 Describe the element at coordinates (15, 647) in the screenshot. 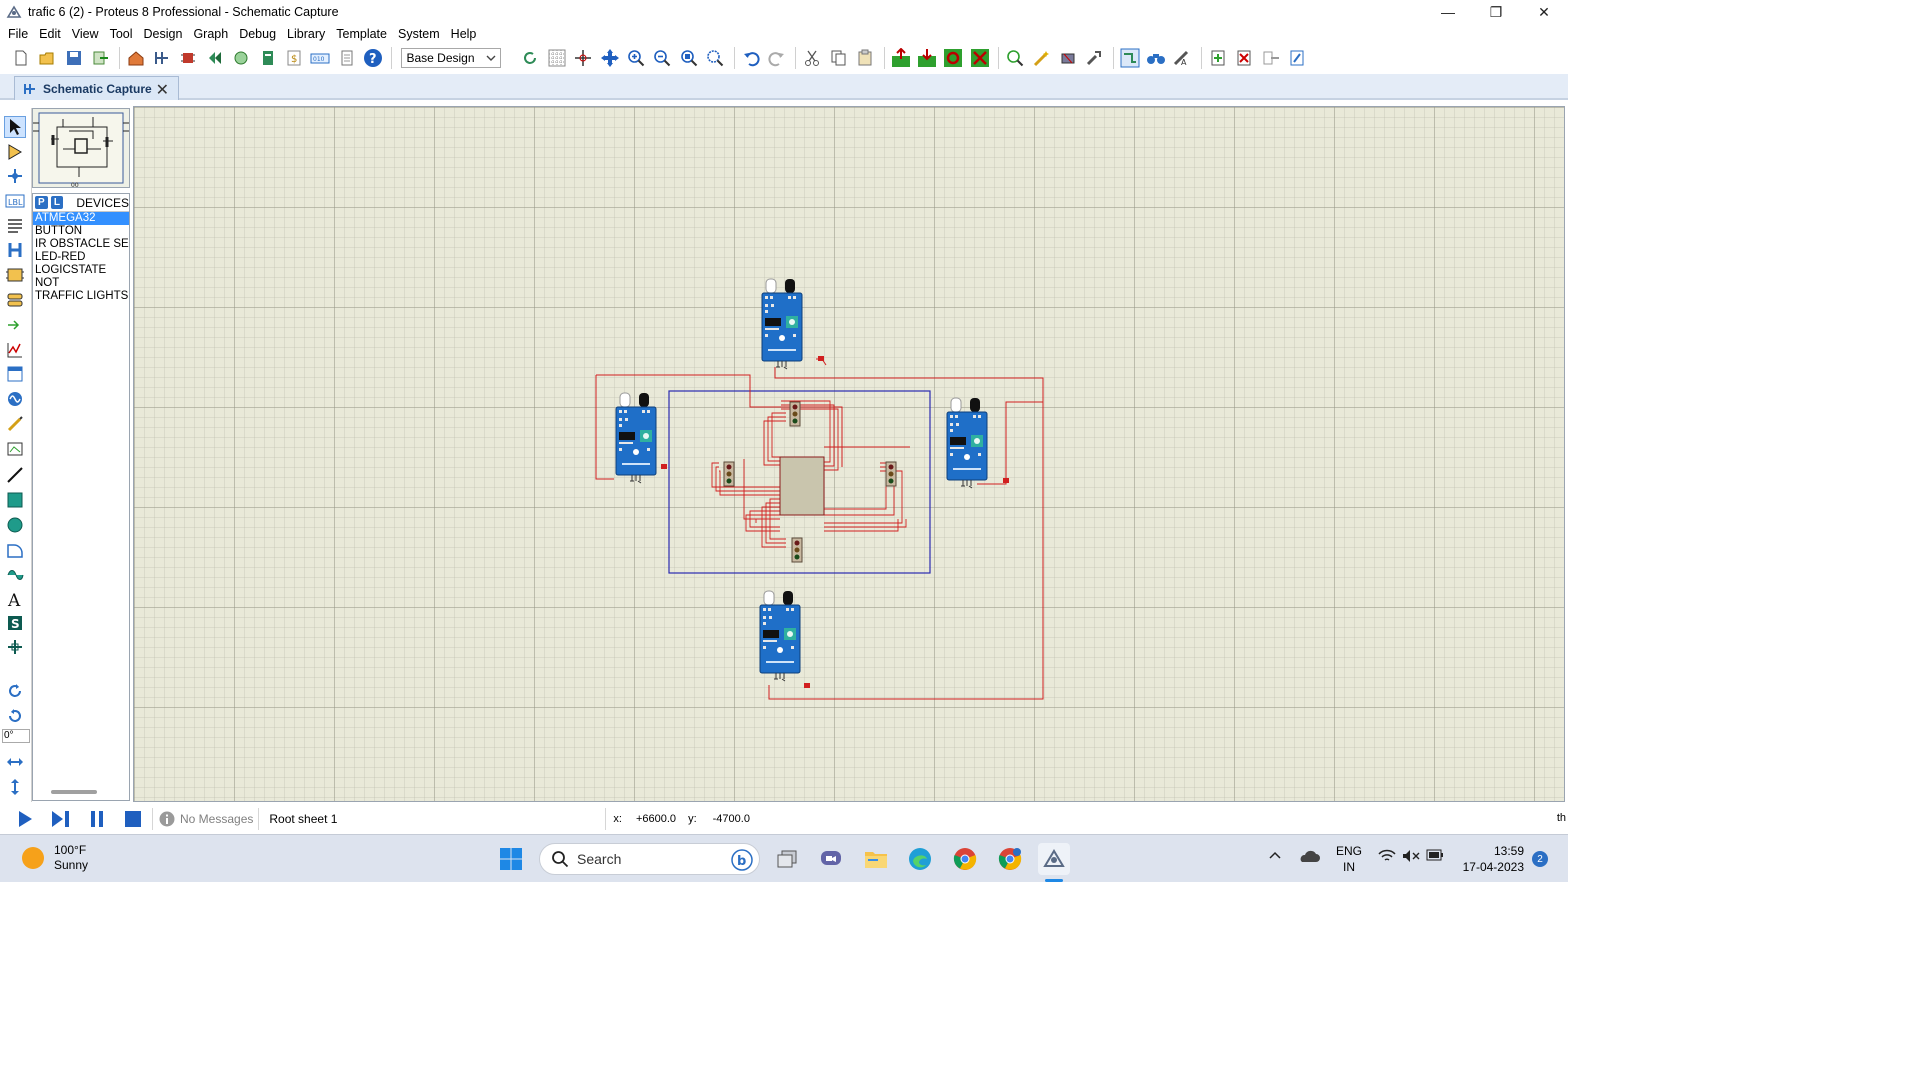

I see `marker-draw-icon` at that location.